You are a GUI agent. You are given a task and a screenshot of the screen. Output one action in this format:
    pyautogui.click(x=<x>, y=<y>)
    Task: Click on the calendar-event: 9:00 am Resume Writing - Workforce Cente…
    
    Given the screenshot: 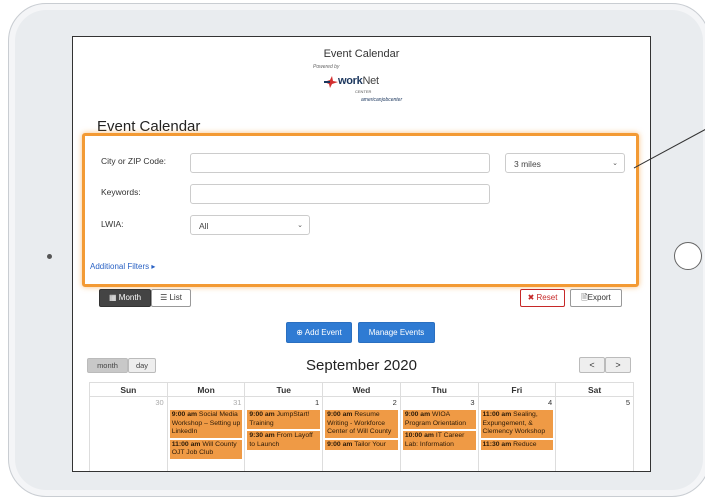 What is the action you would take?
    pyautogui.click(x=361, y=424)
    